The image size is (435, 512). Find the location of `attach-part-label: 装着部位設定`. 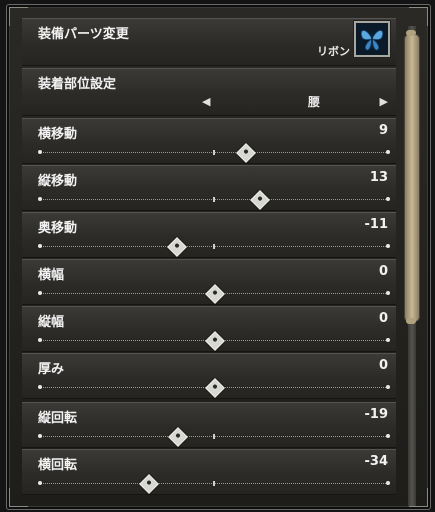

attach-part-label: 装着部位設定 is located at coordinates (77, 84).